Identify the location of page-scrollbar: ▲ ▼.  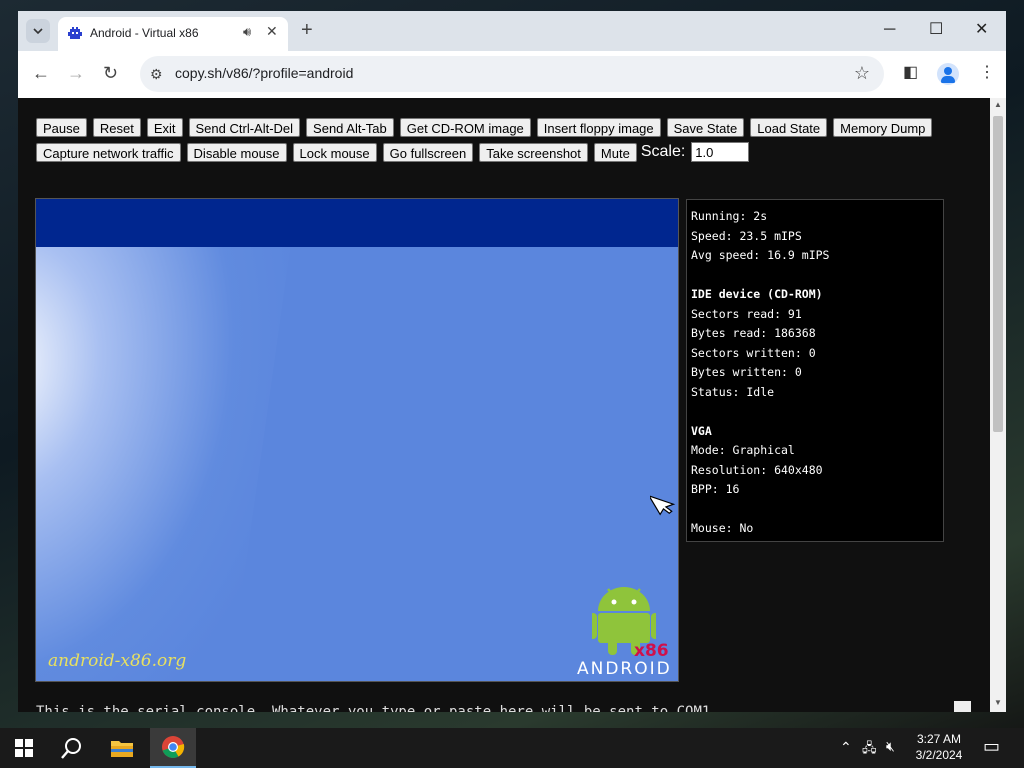
(998, 405).